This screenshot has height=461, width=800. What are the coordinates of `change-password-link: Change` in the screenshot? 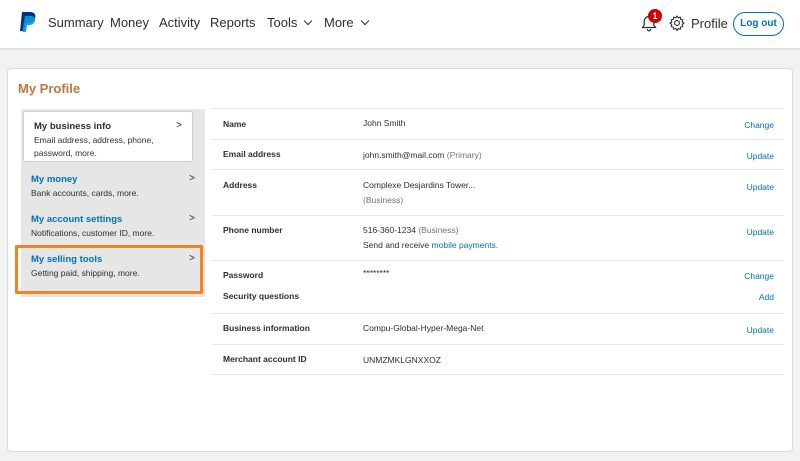 It's located at (759, 276).